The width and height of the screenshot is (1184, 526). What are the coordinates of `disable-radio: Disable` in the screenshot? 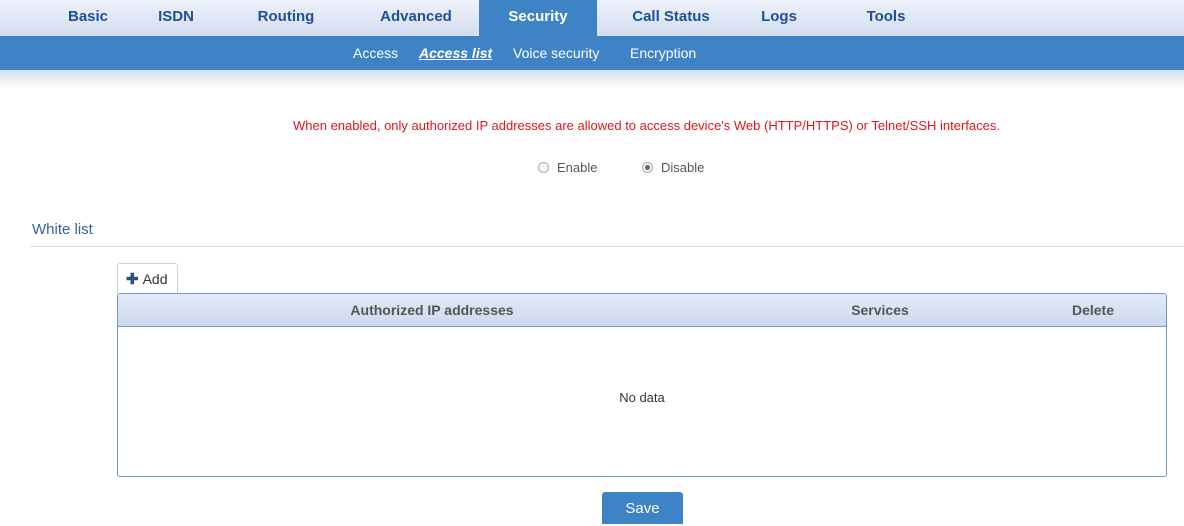 It's located at (673, 167).